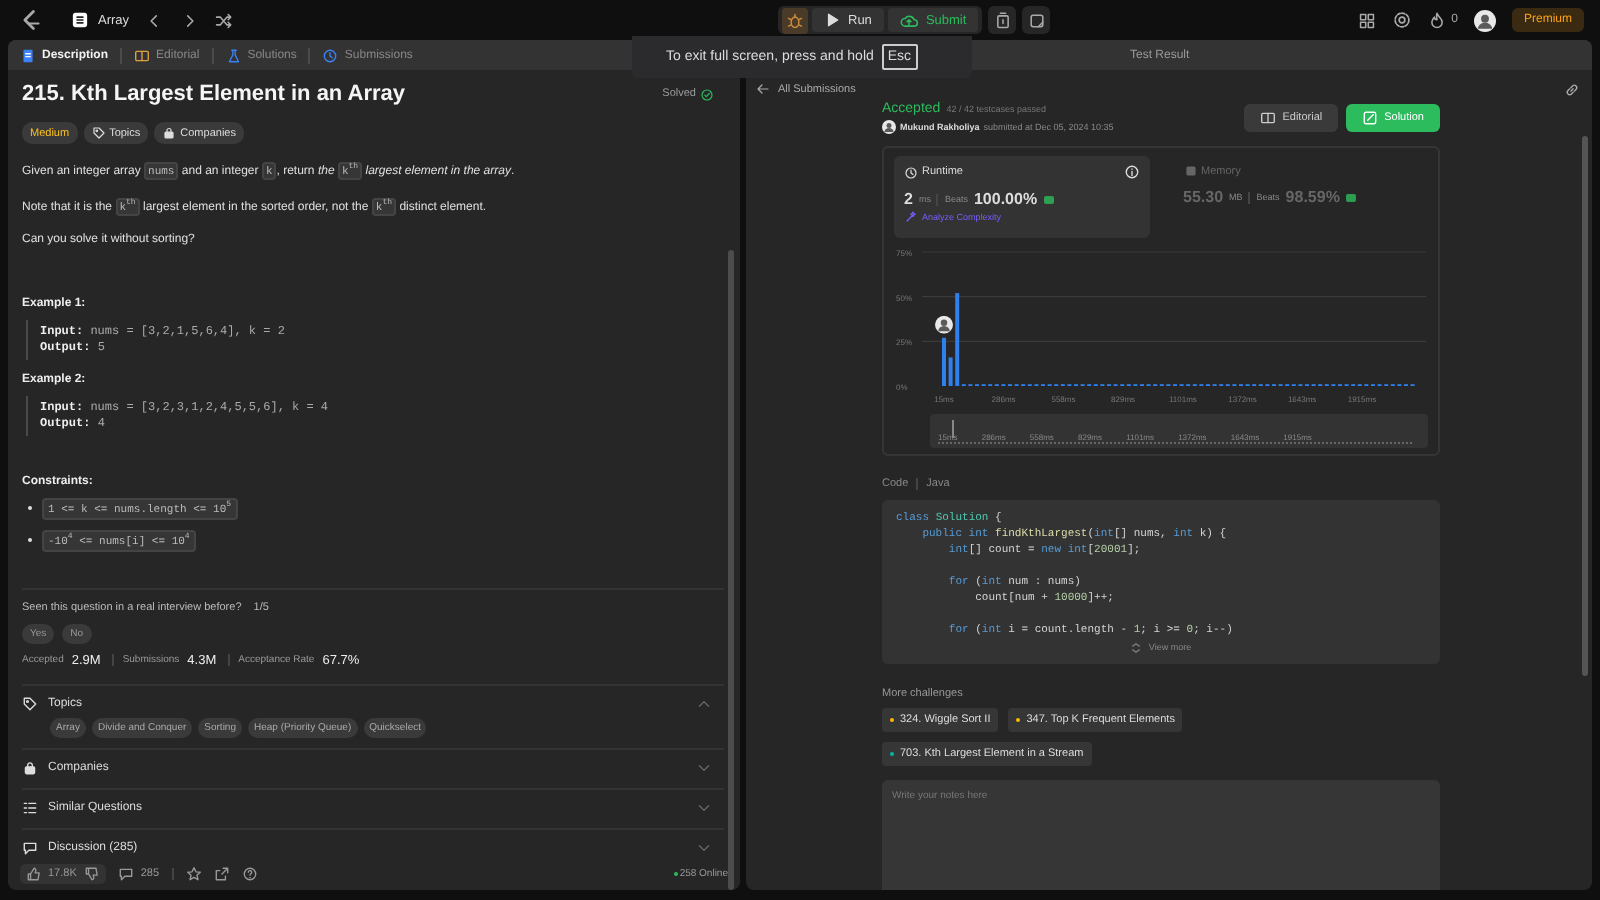 The height and width of the screenshot is (900, 1600). Describe the element at coordinates (221, 873) in the screenshot. I see `share-icon` at that location.